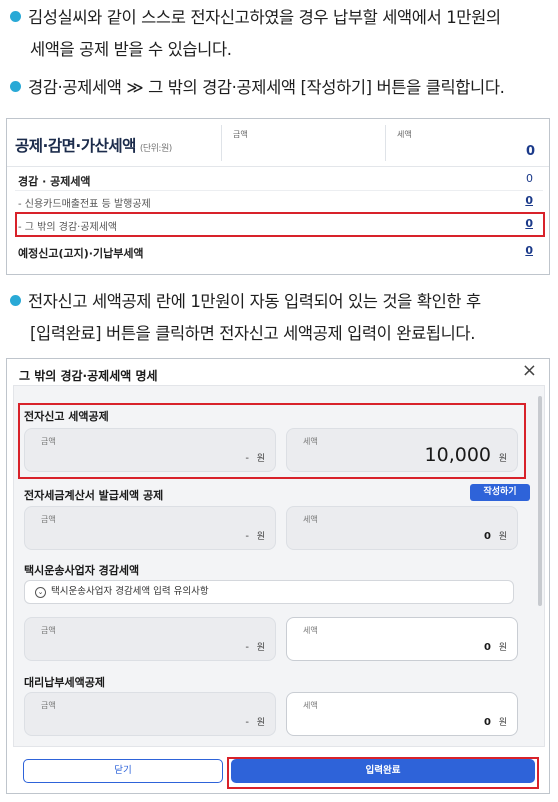  I want to click on instruction-step-2: 경감·공제세액 ≫ 그 밖의 경감·공제세액 [작성하기] 버튼을 클릭합니다., so click(280, 88).